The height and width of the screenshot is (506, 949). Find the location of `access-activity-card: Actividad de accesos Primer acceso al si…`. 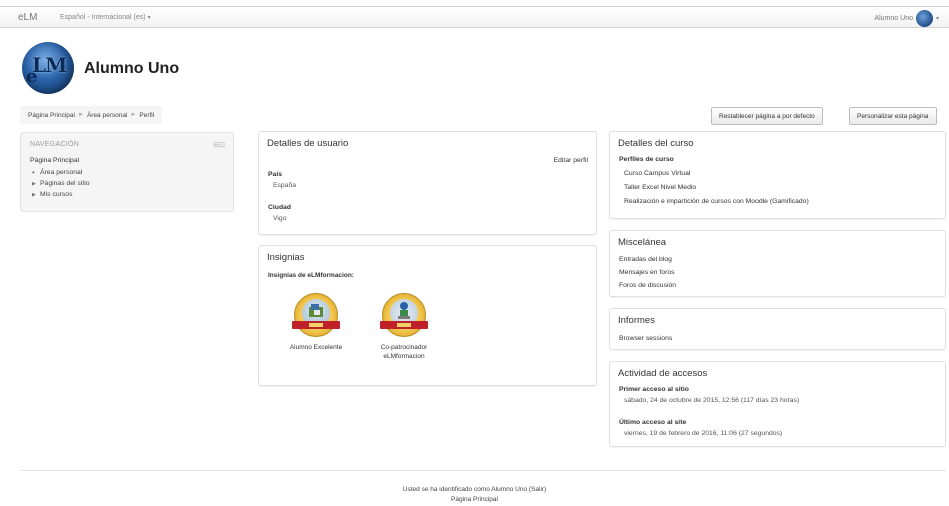

access-activity-card: Actividad de accesos Primer acceso al si… is located at coordinates (777, 404).